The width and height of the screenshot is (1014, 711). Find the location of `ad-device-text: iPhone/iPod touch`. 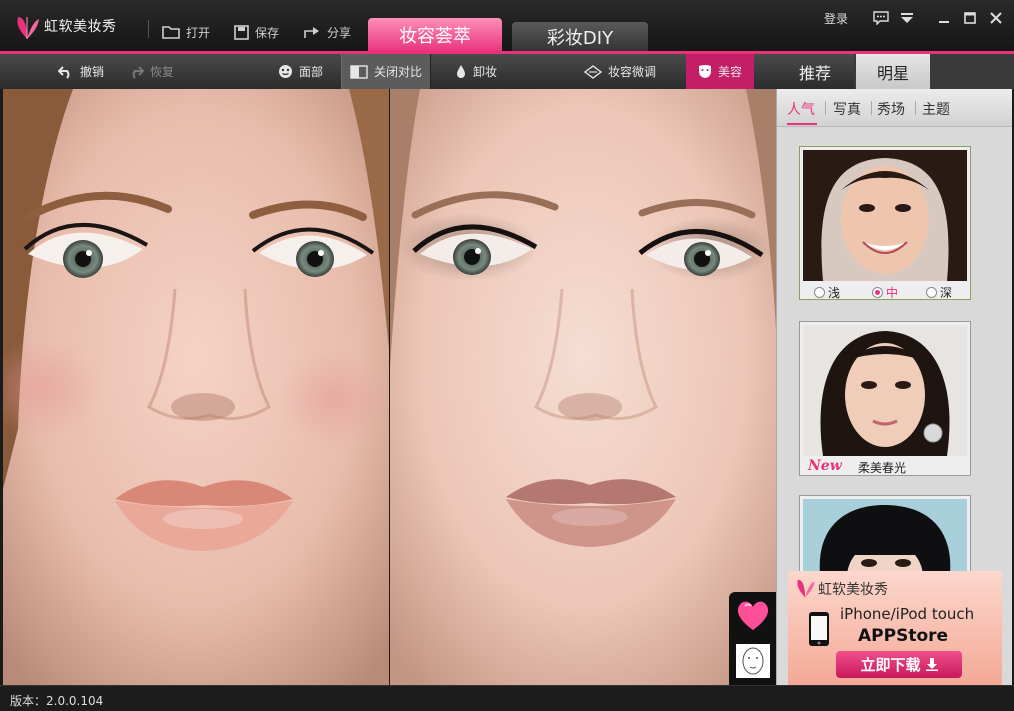

ad-device-text: iPhone/iPod touch is located at coordinates (907, 614).